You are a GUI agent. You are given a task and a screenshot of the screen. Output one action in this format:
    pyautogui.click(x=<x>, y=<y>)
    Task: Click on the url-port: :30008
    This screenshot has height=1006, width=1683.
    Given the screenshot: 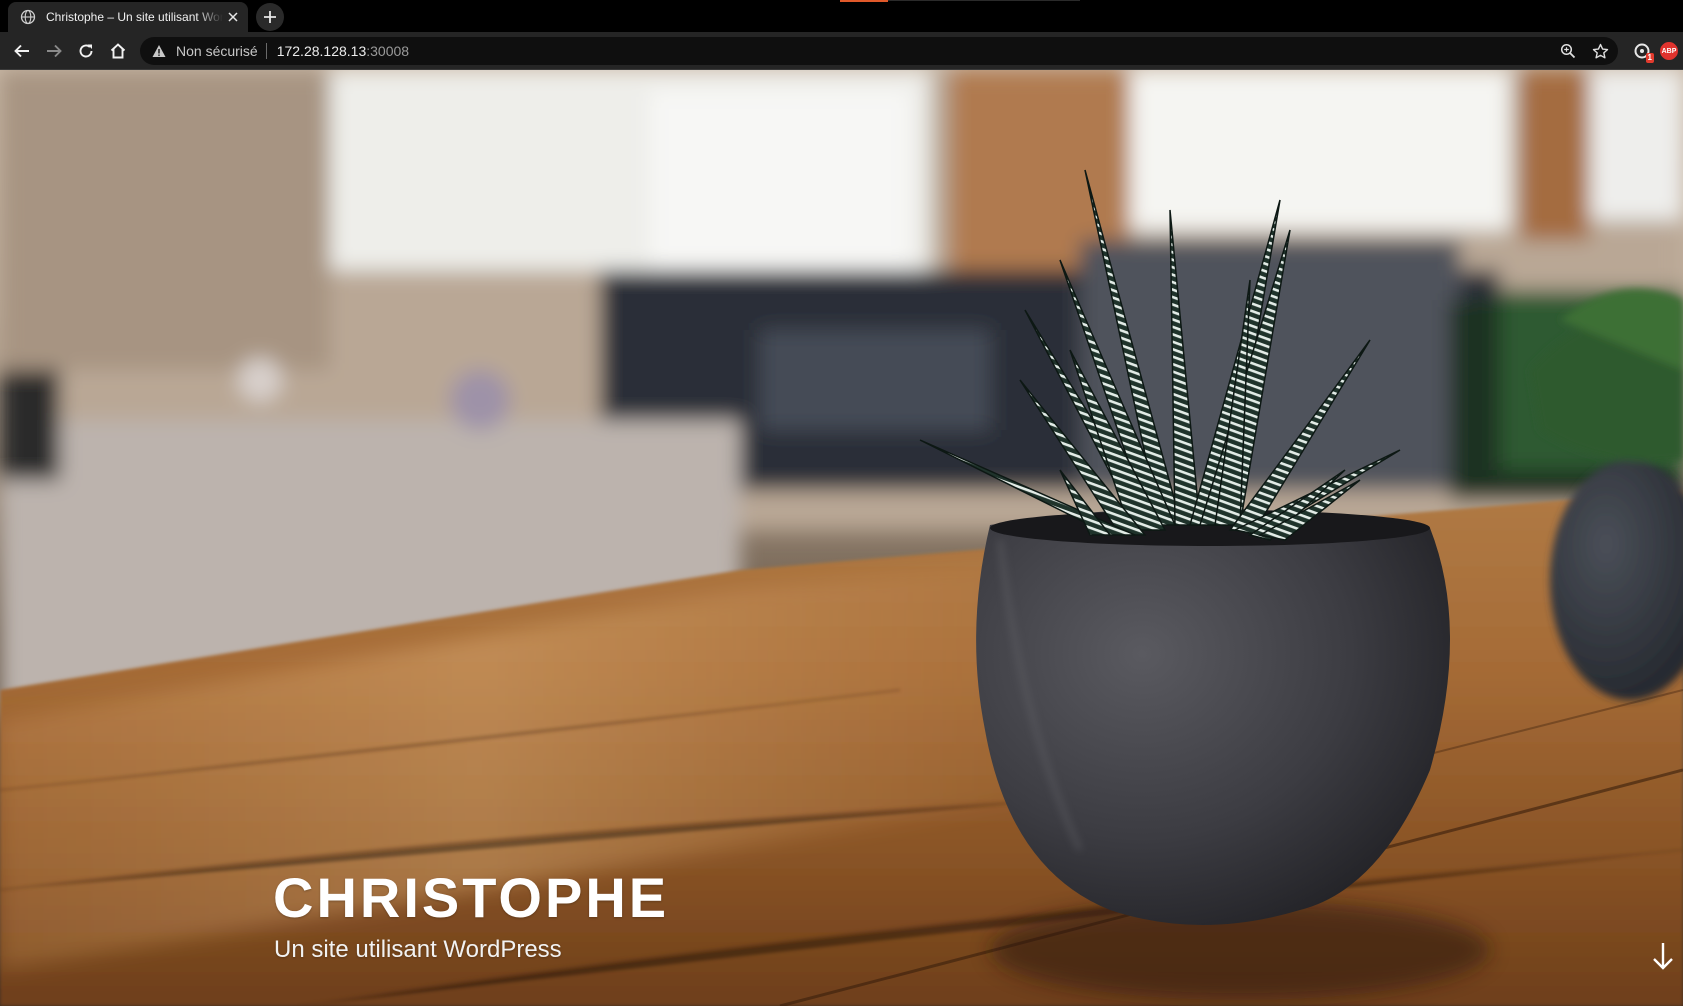 What is the action you would take?
    pyautogui.click(x=388, y=51)
    